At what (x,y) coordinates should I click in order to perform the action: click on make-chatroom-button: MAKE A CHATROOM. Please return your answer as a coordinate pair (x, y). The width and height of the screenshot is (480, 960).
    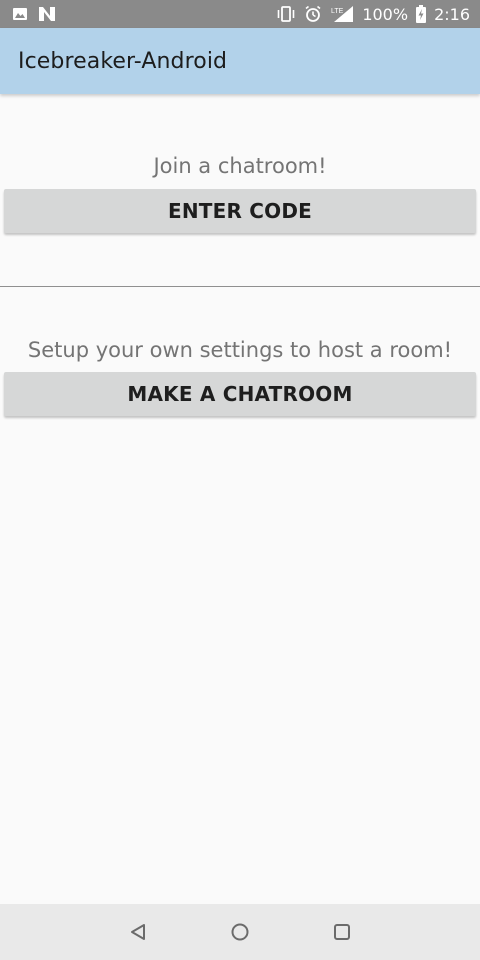
    Looking at the image, I should click on (240, 394).